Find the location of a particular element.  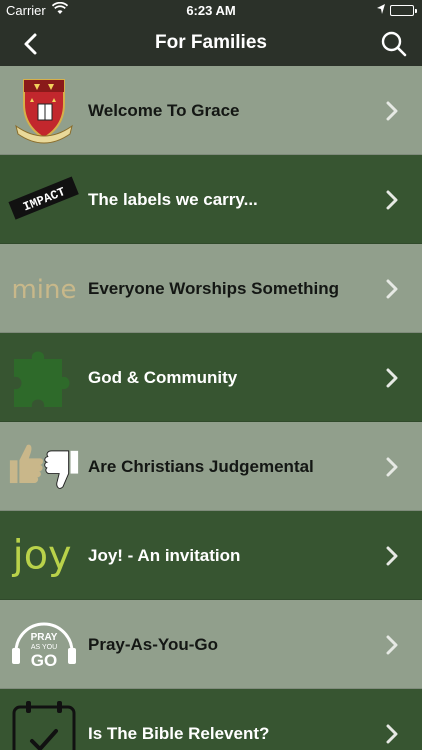

joy-text-icon: joy is located at coordinates (44, 555).